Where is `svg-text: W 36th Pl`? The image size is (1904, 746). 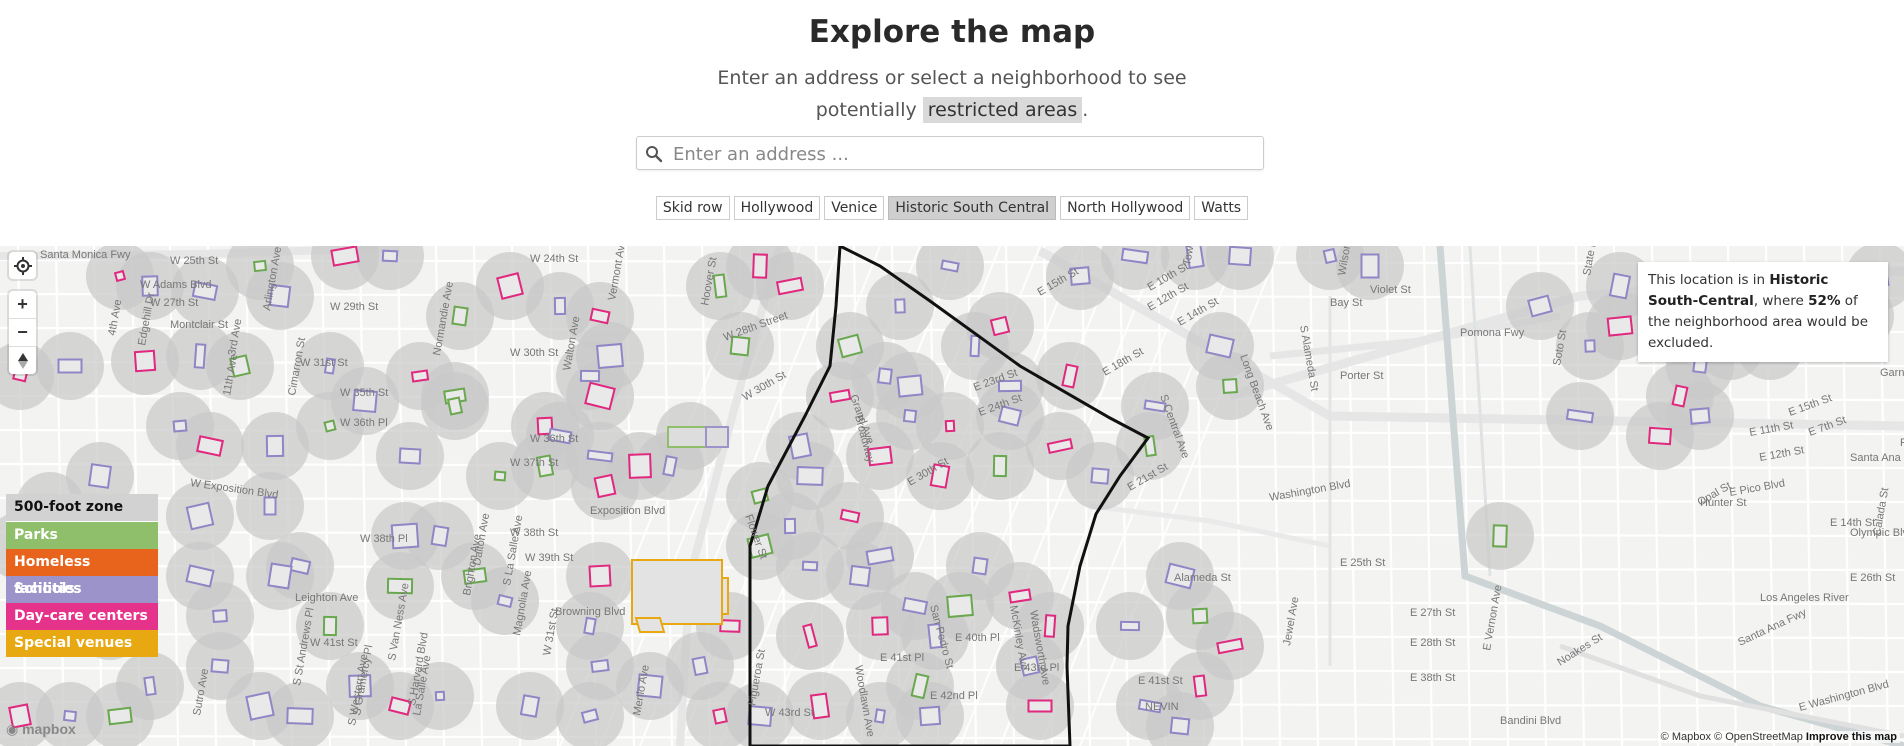 svg-text: W 36th Pl is located at coordinates (364, 423).